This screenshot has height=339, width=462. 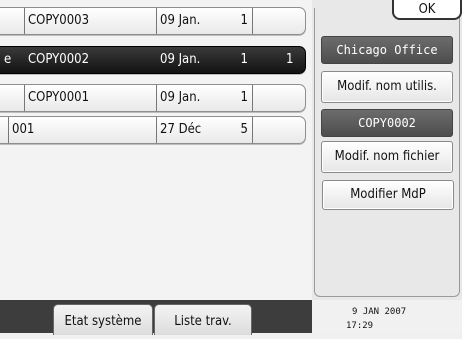 What do you see at coordinates (387, 87) in the screenshot?
I see `change-user-name-button: Modif. nom utilis.` at bounding box center [387, 87].